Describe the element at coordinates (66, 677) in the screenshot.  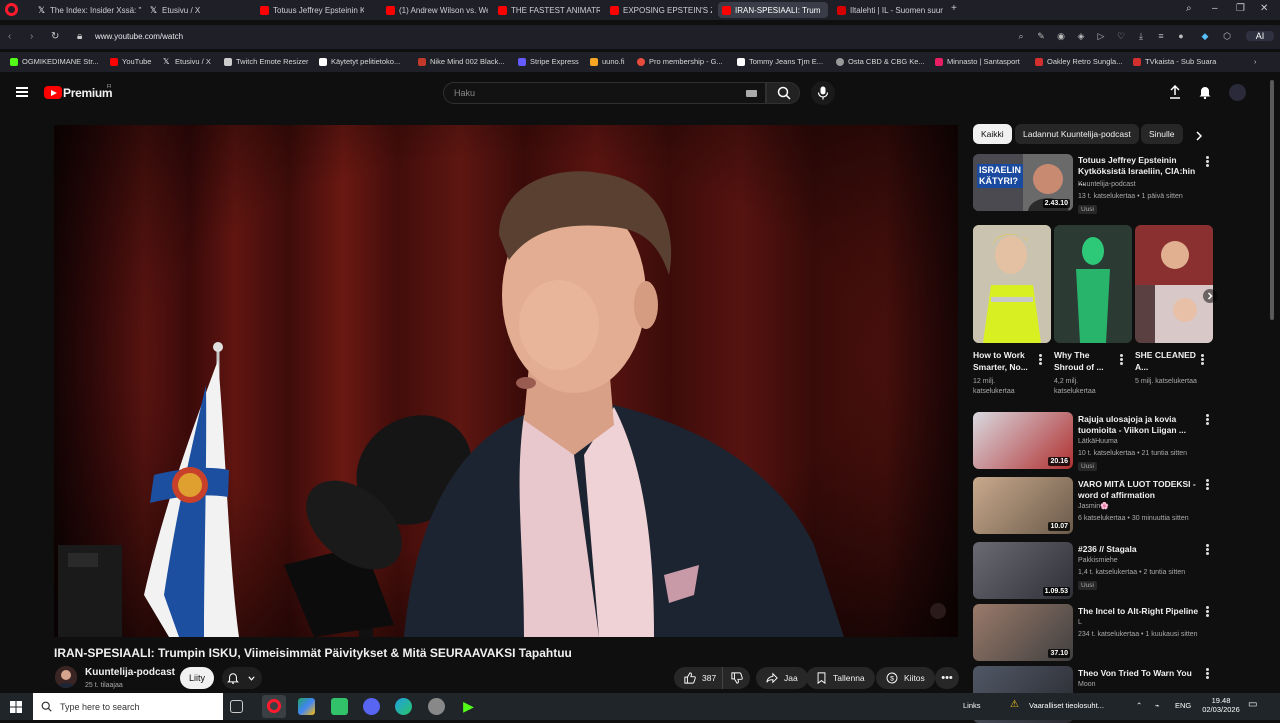
I see `channel-avatar` at that location.